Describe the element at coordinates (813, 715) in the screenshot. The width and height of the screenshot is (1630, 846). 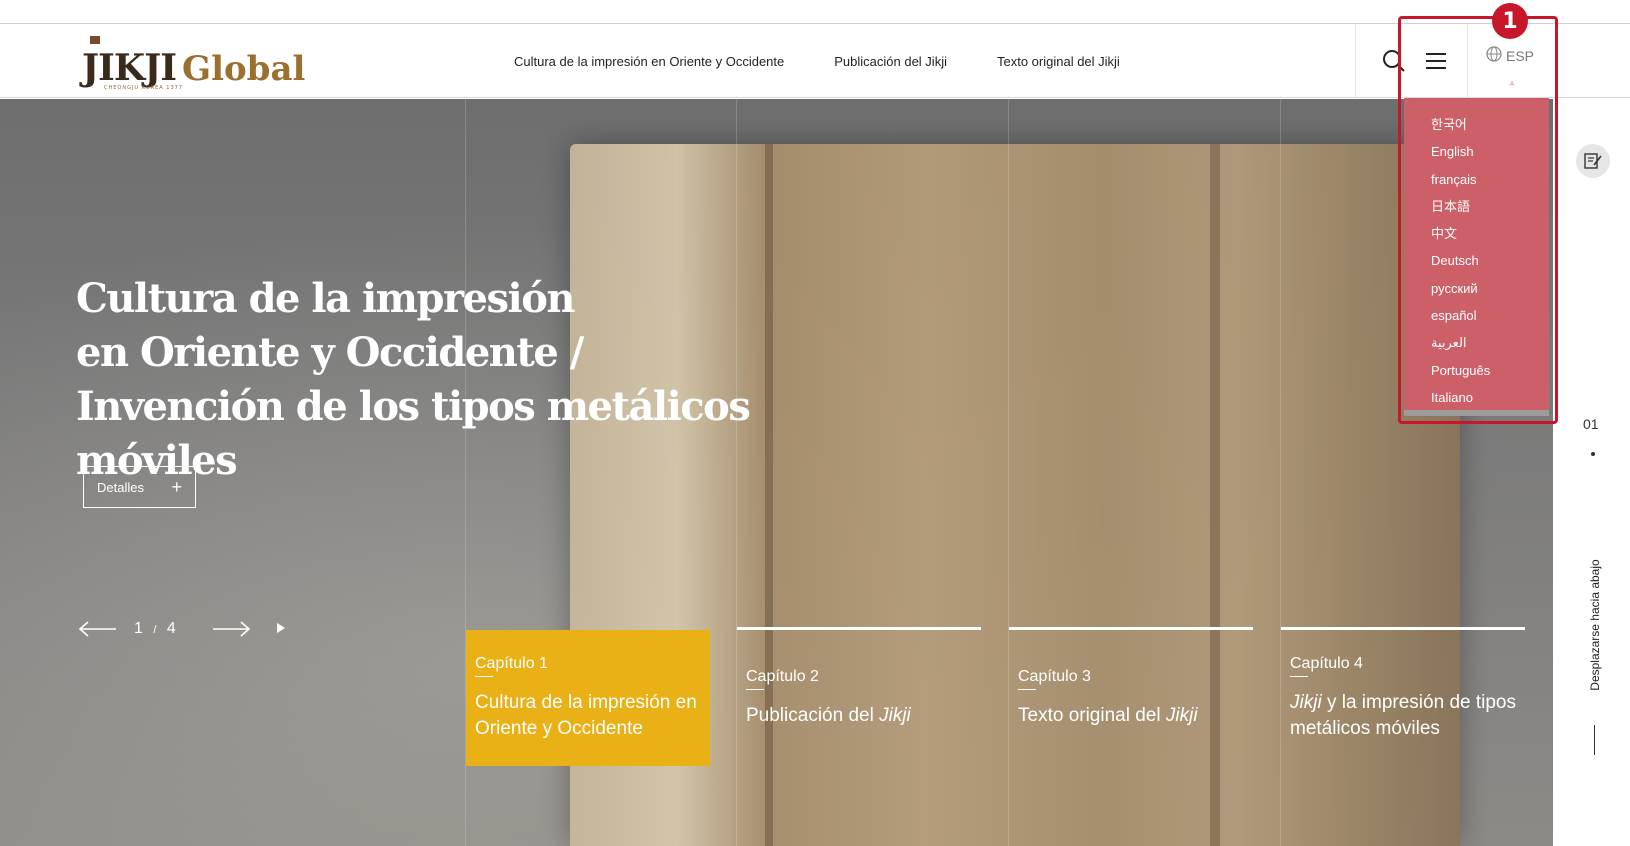
I see `chapter-name-text: Publicación del` at that location.